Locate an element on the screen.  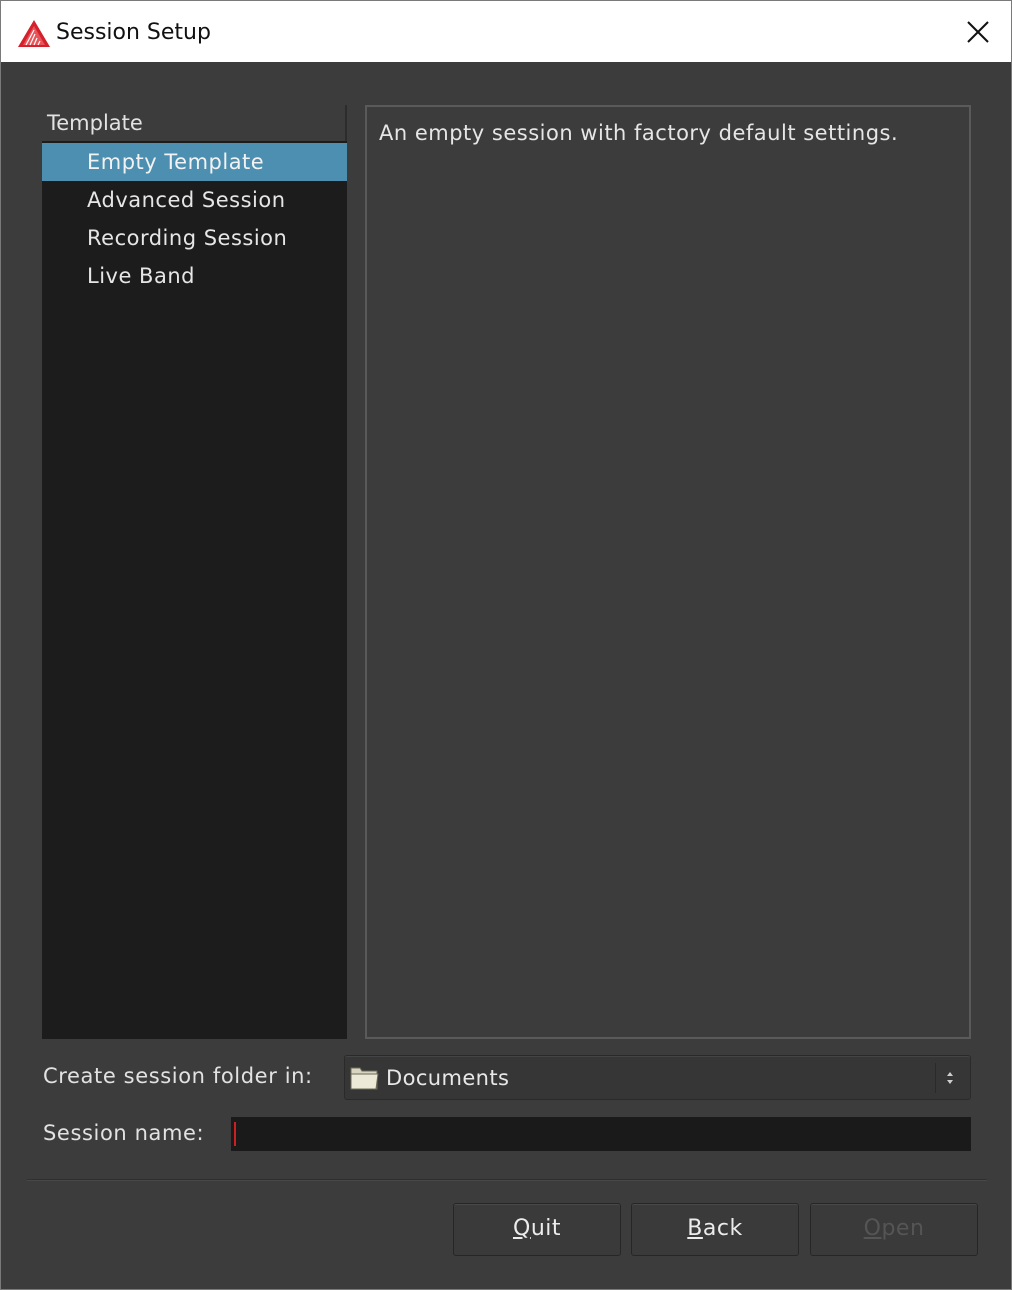
session-folder-select: Documents is located at coordinates (657, 1077).